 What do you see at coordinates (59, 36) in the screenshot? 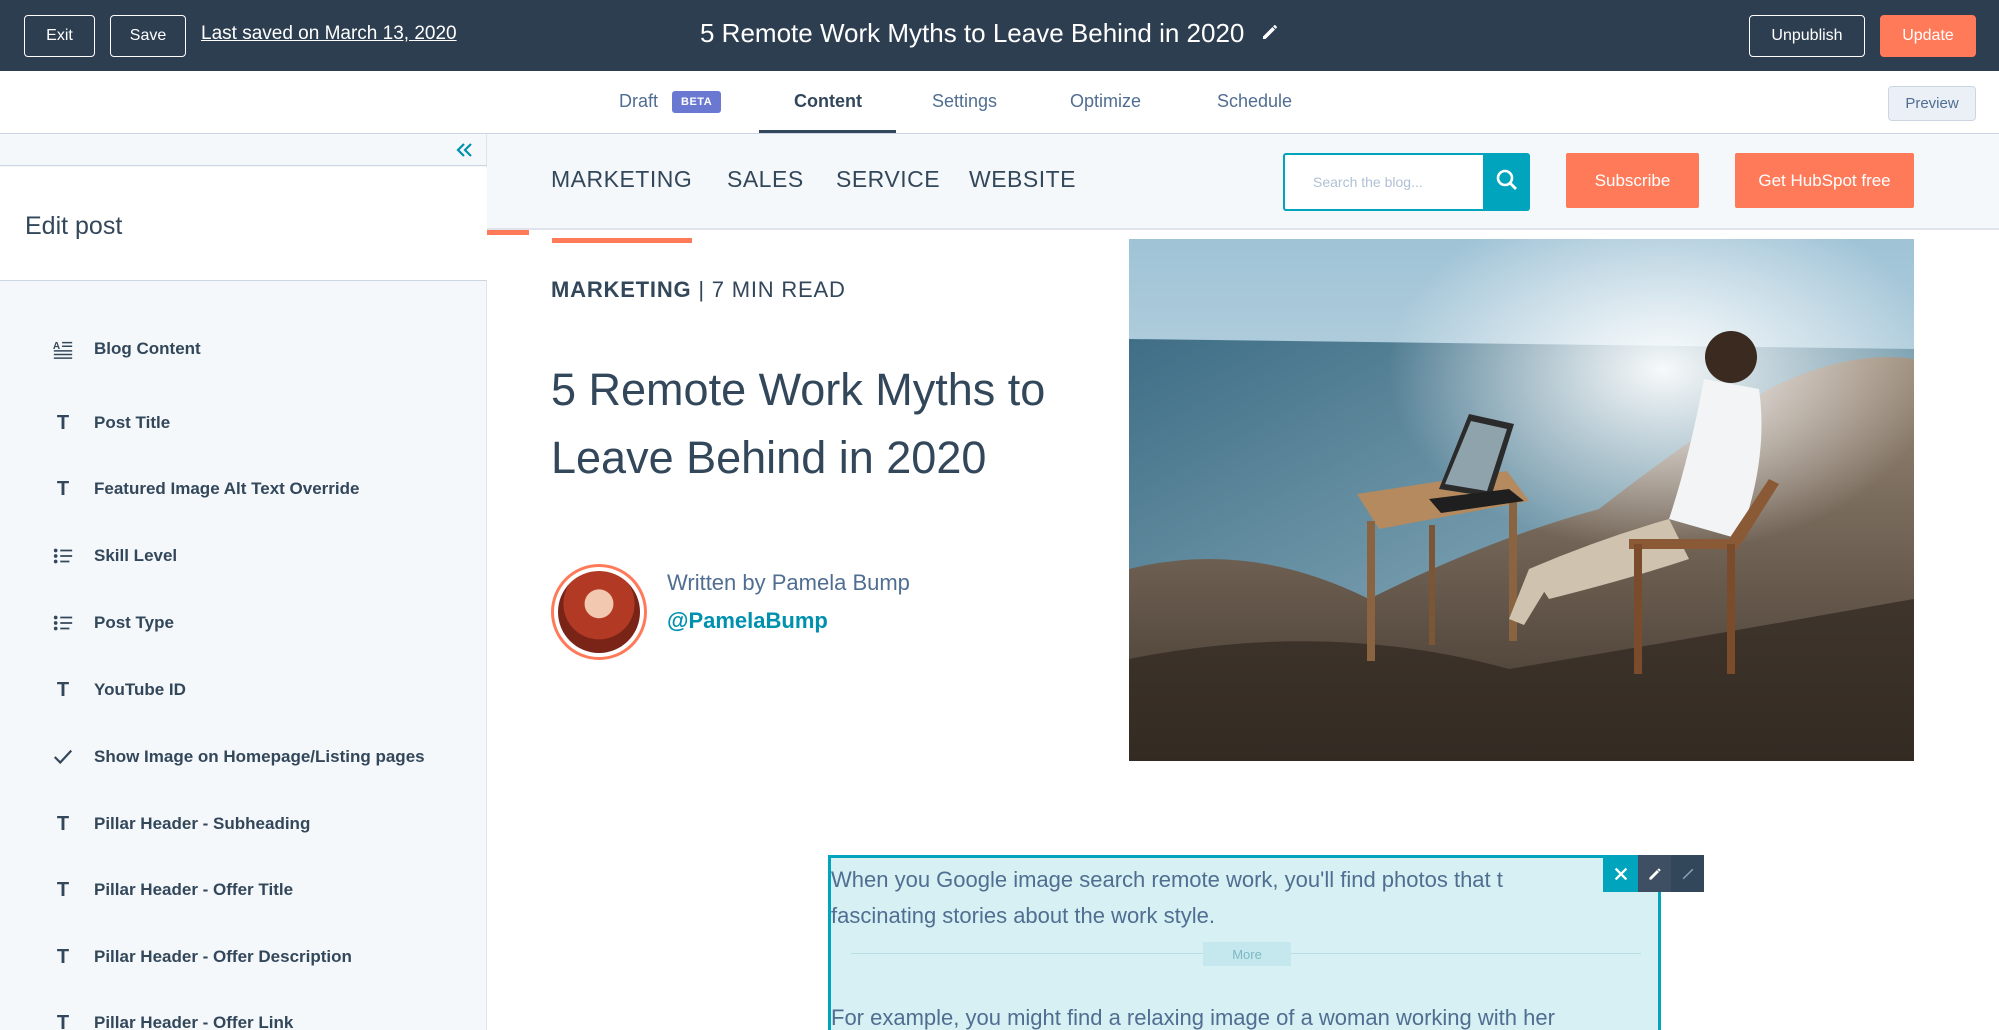
I see `exit-button: Exit` at bounding box center [59, 36].